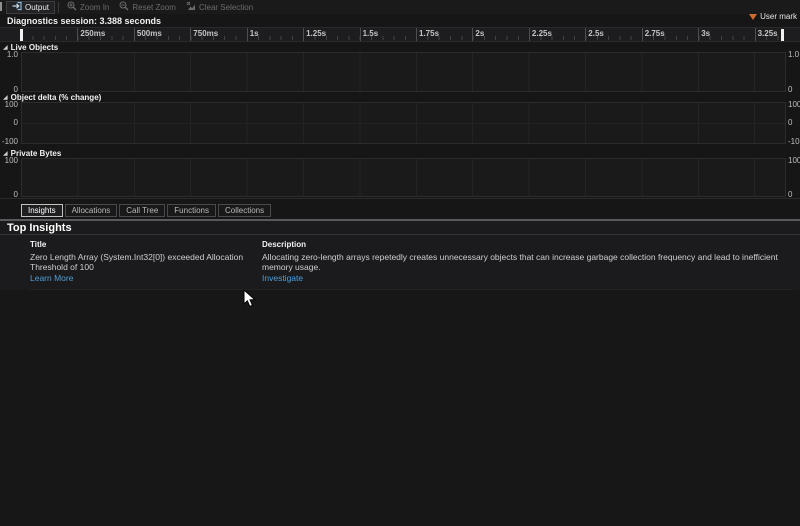 The width and height of the screenshot is (800, 526). What do you see at coordinates (38, 244) in the screenshot?
I see `column-header-title: Title` at bounding box center [38, 244].